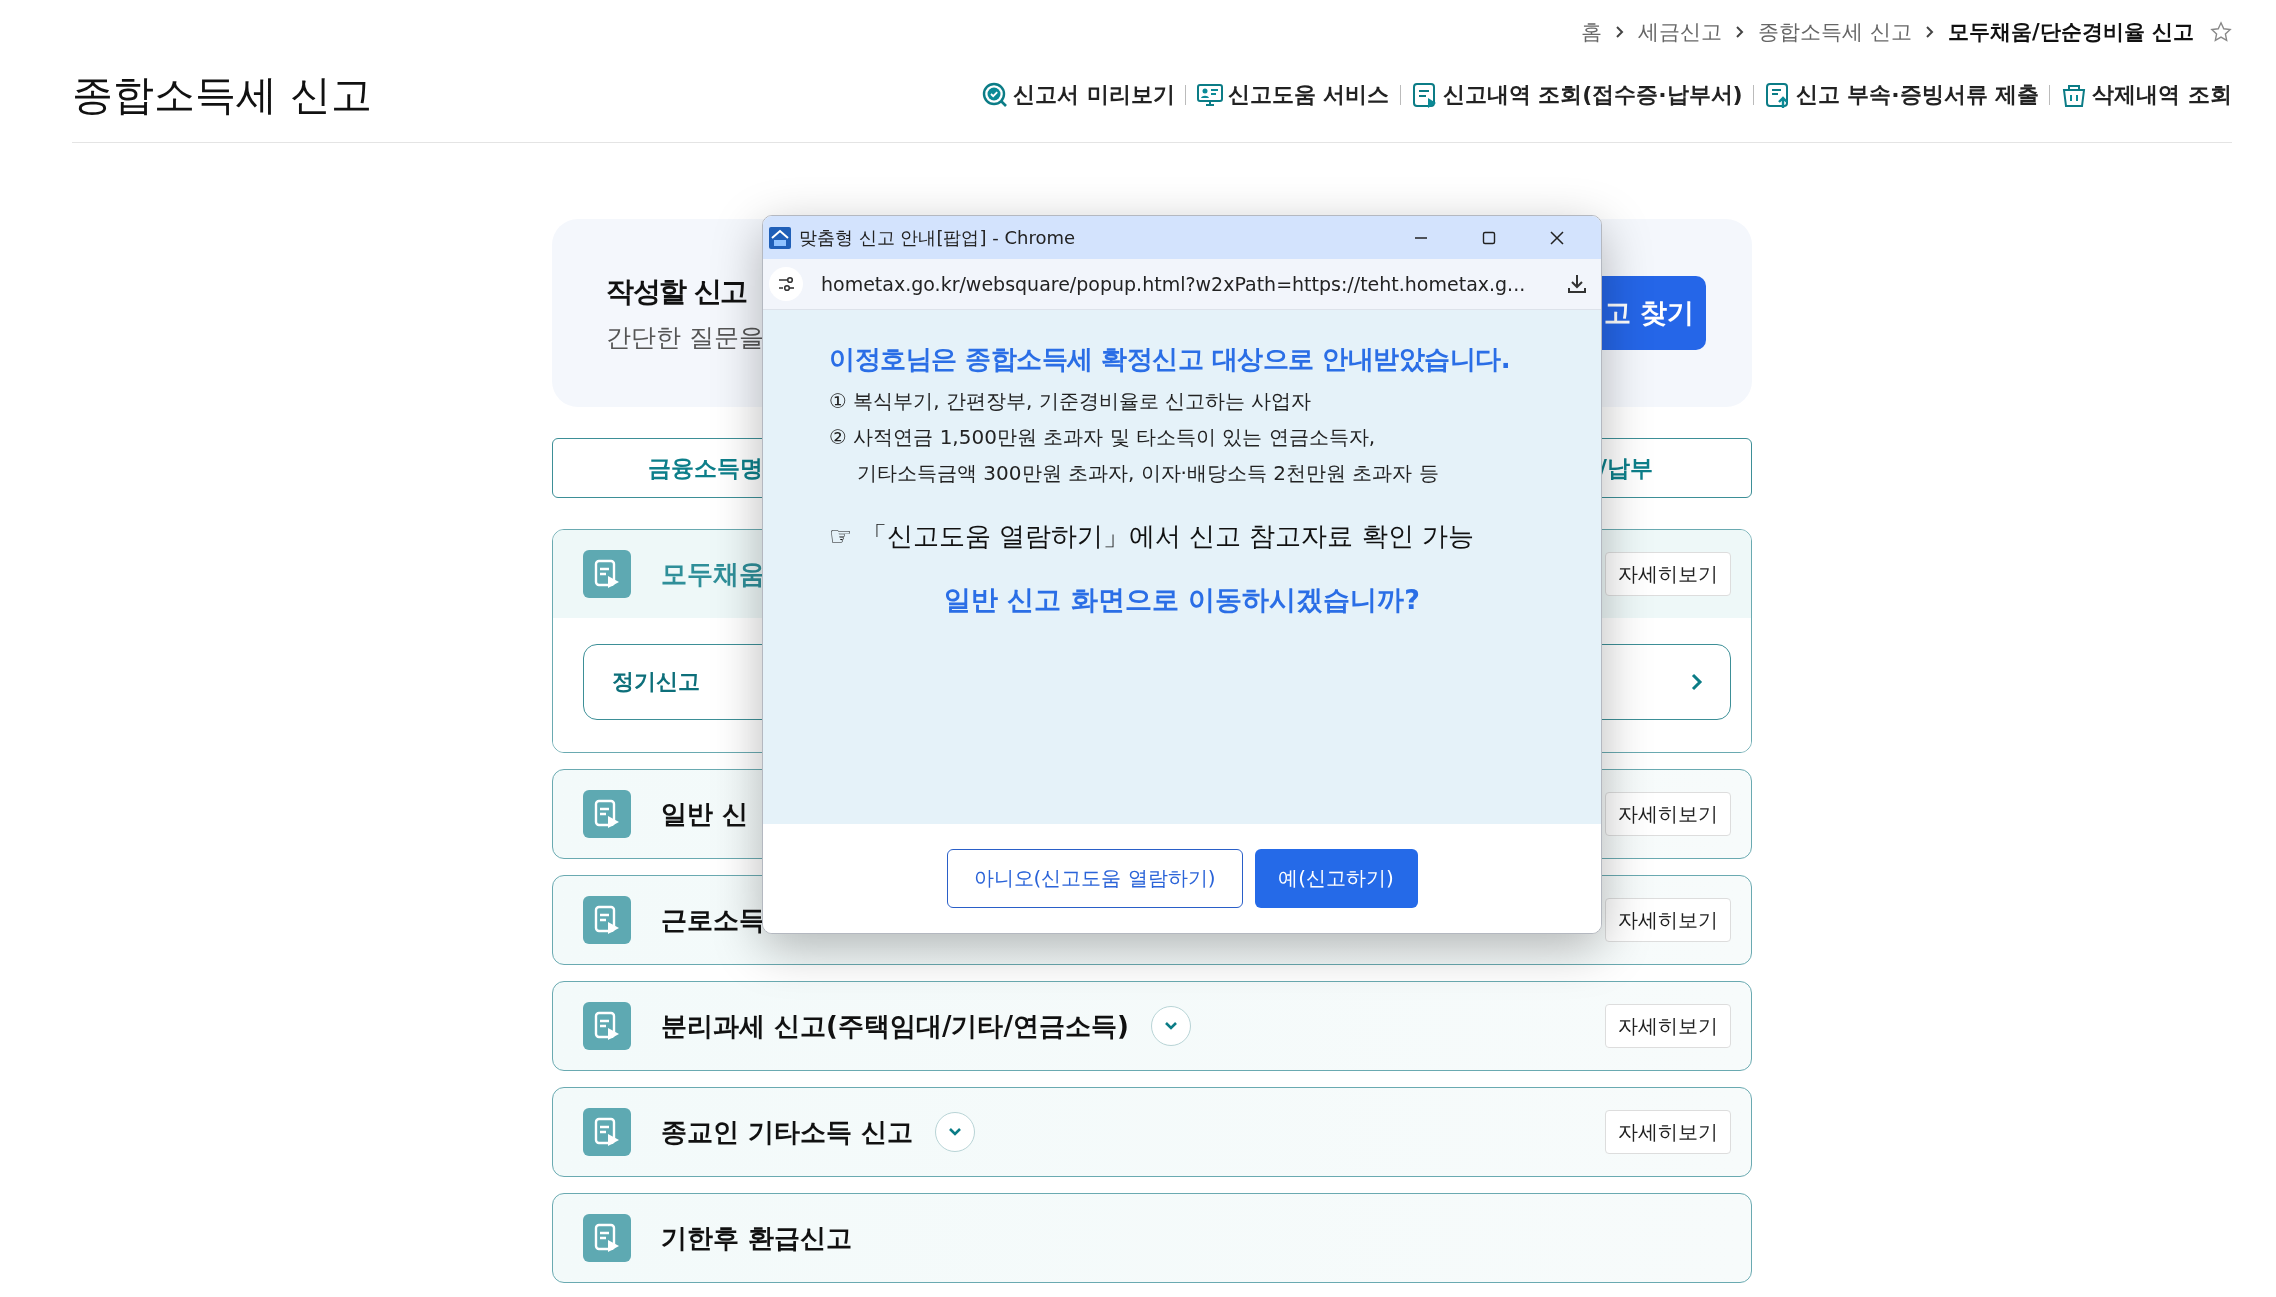 The image size is (2276, 1297). What do you see at coordinates (1094, 95) in the screenshot?
I see `header-link: 신고서 미리보기` at bounding box center [1094, 95].